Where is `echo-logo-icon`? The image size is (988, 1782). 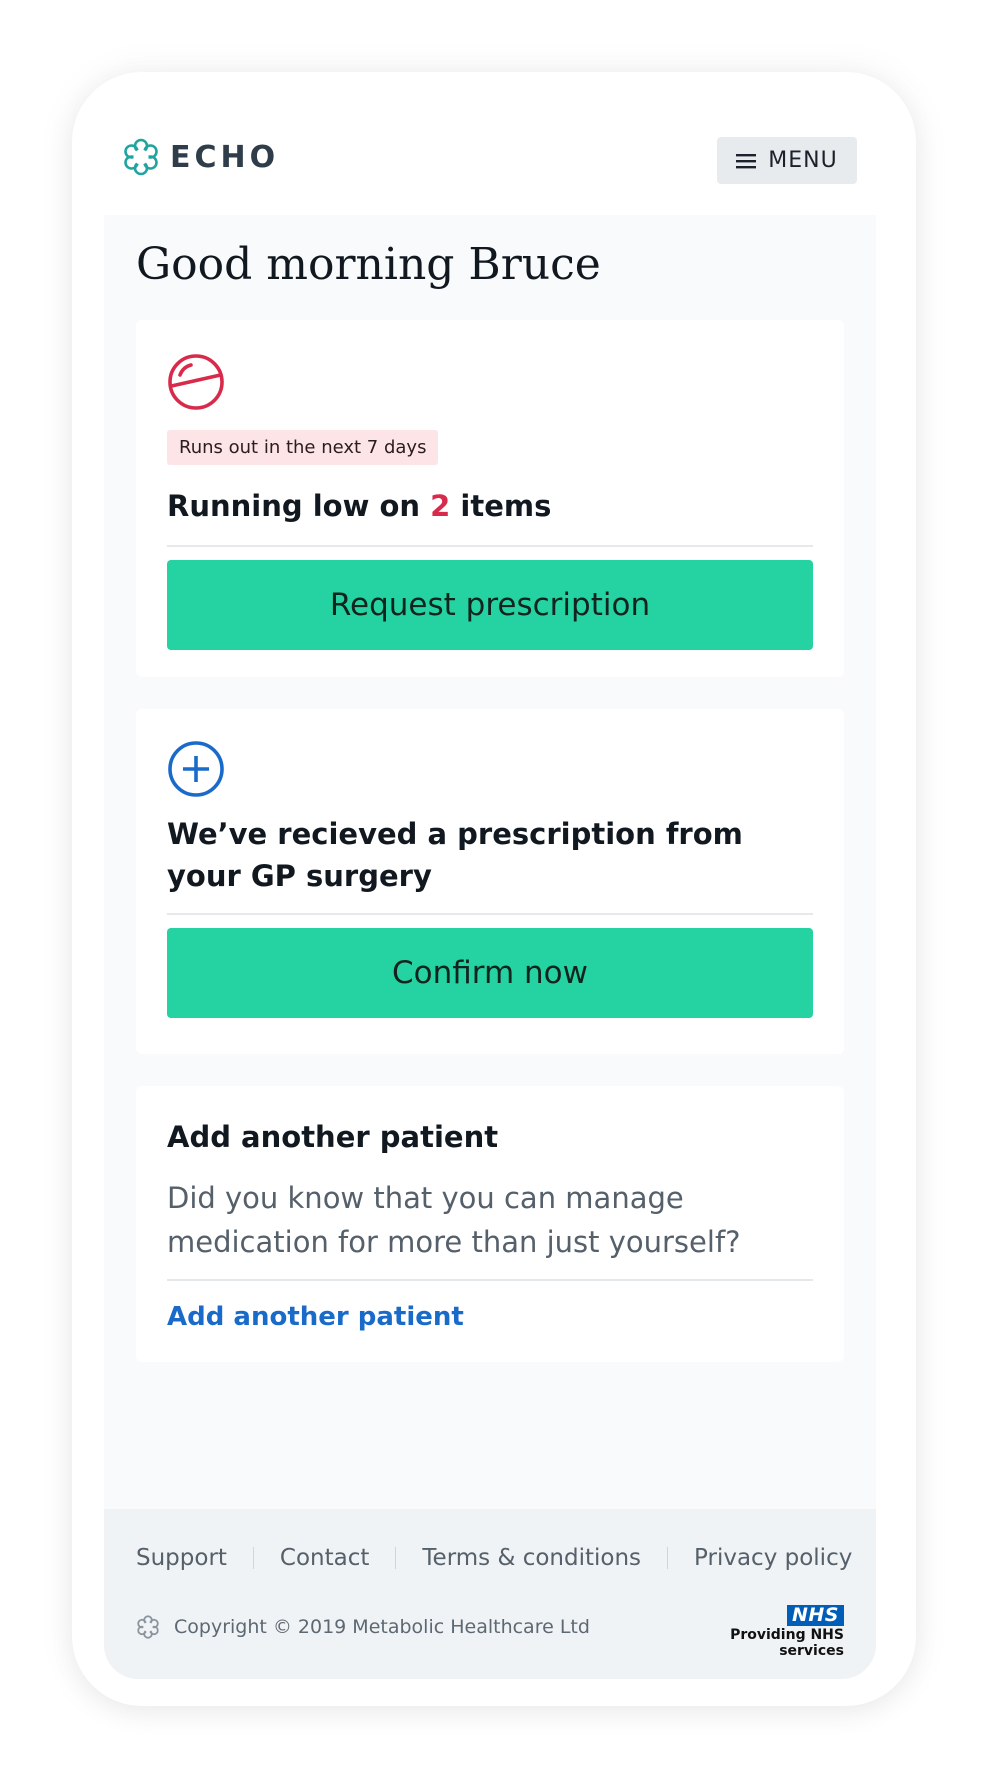 echo-logo-icon is located at coordinates (141, 157).